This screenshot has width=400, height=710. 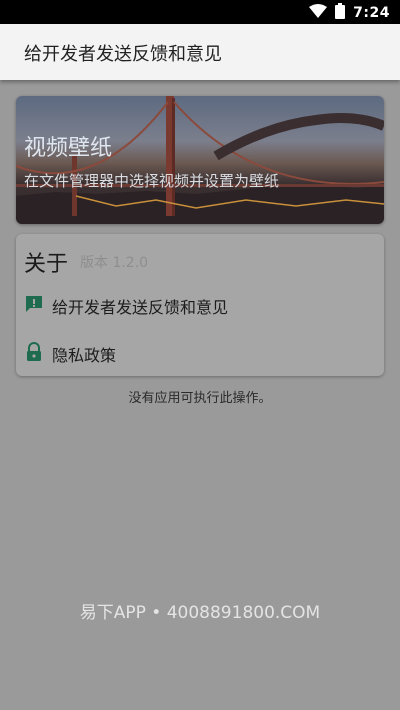 What do you see at coordinates (200, 12) in the screenshot?
I see `status-bar: 7:24` at bounding box center [200, 12].